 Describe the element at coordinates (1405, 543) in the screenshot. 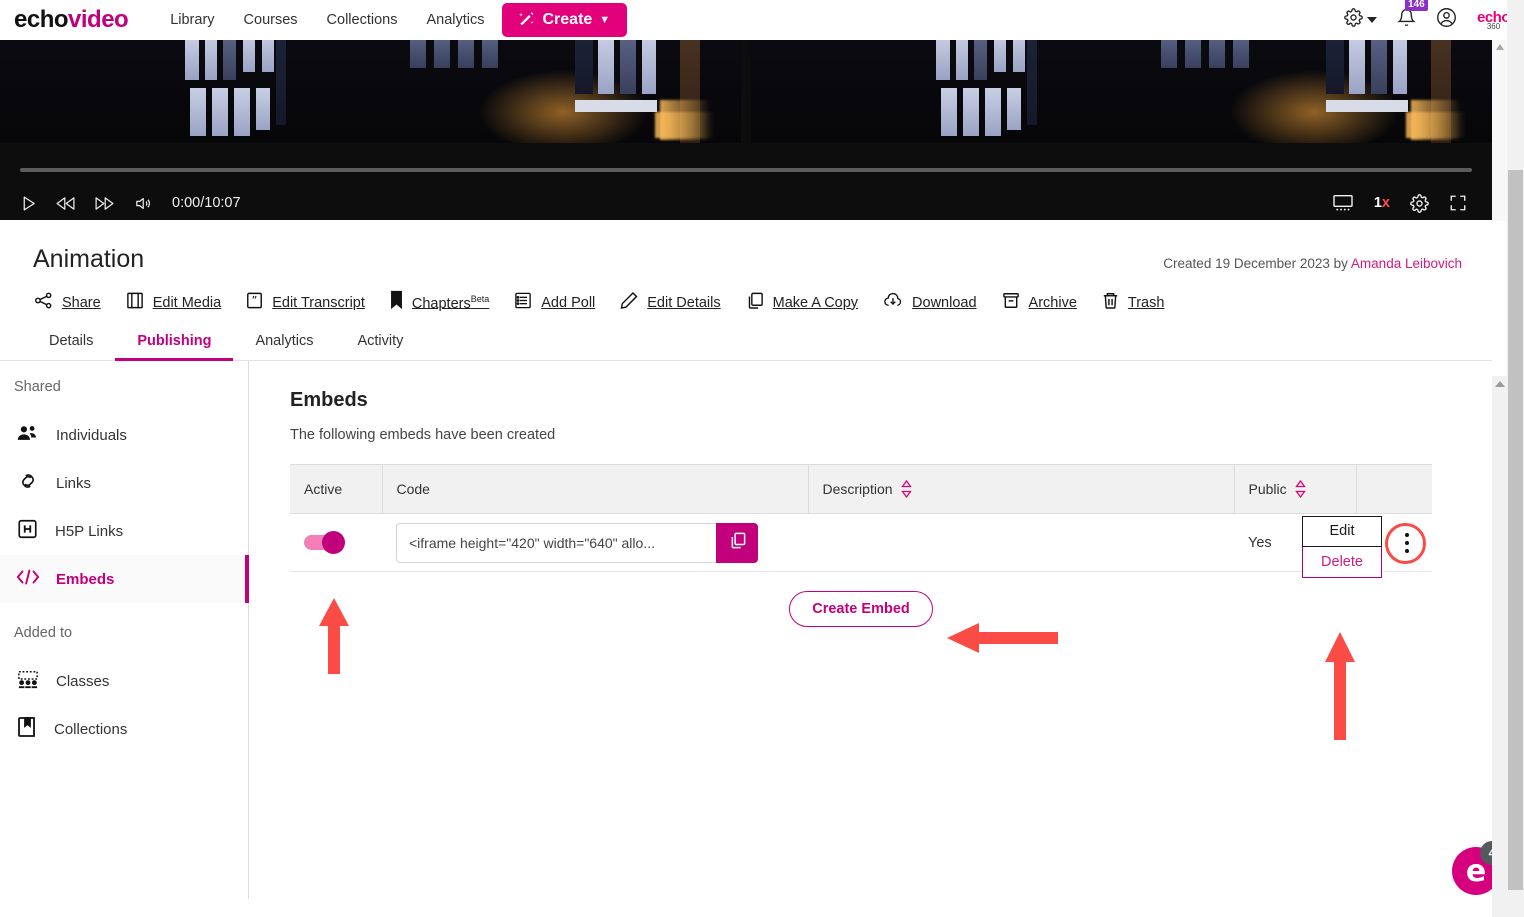

I see `kebab-menu-icon` at that location.